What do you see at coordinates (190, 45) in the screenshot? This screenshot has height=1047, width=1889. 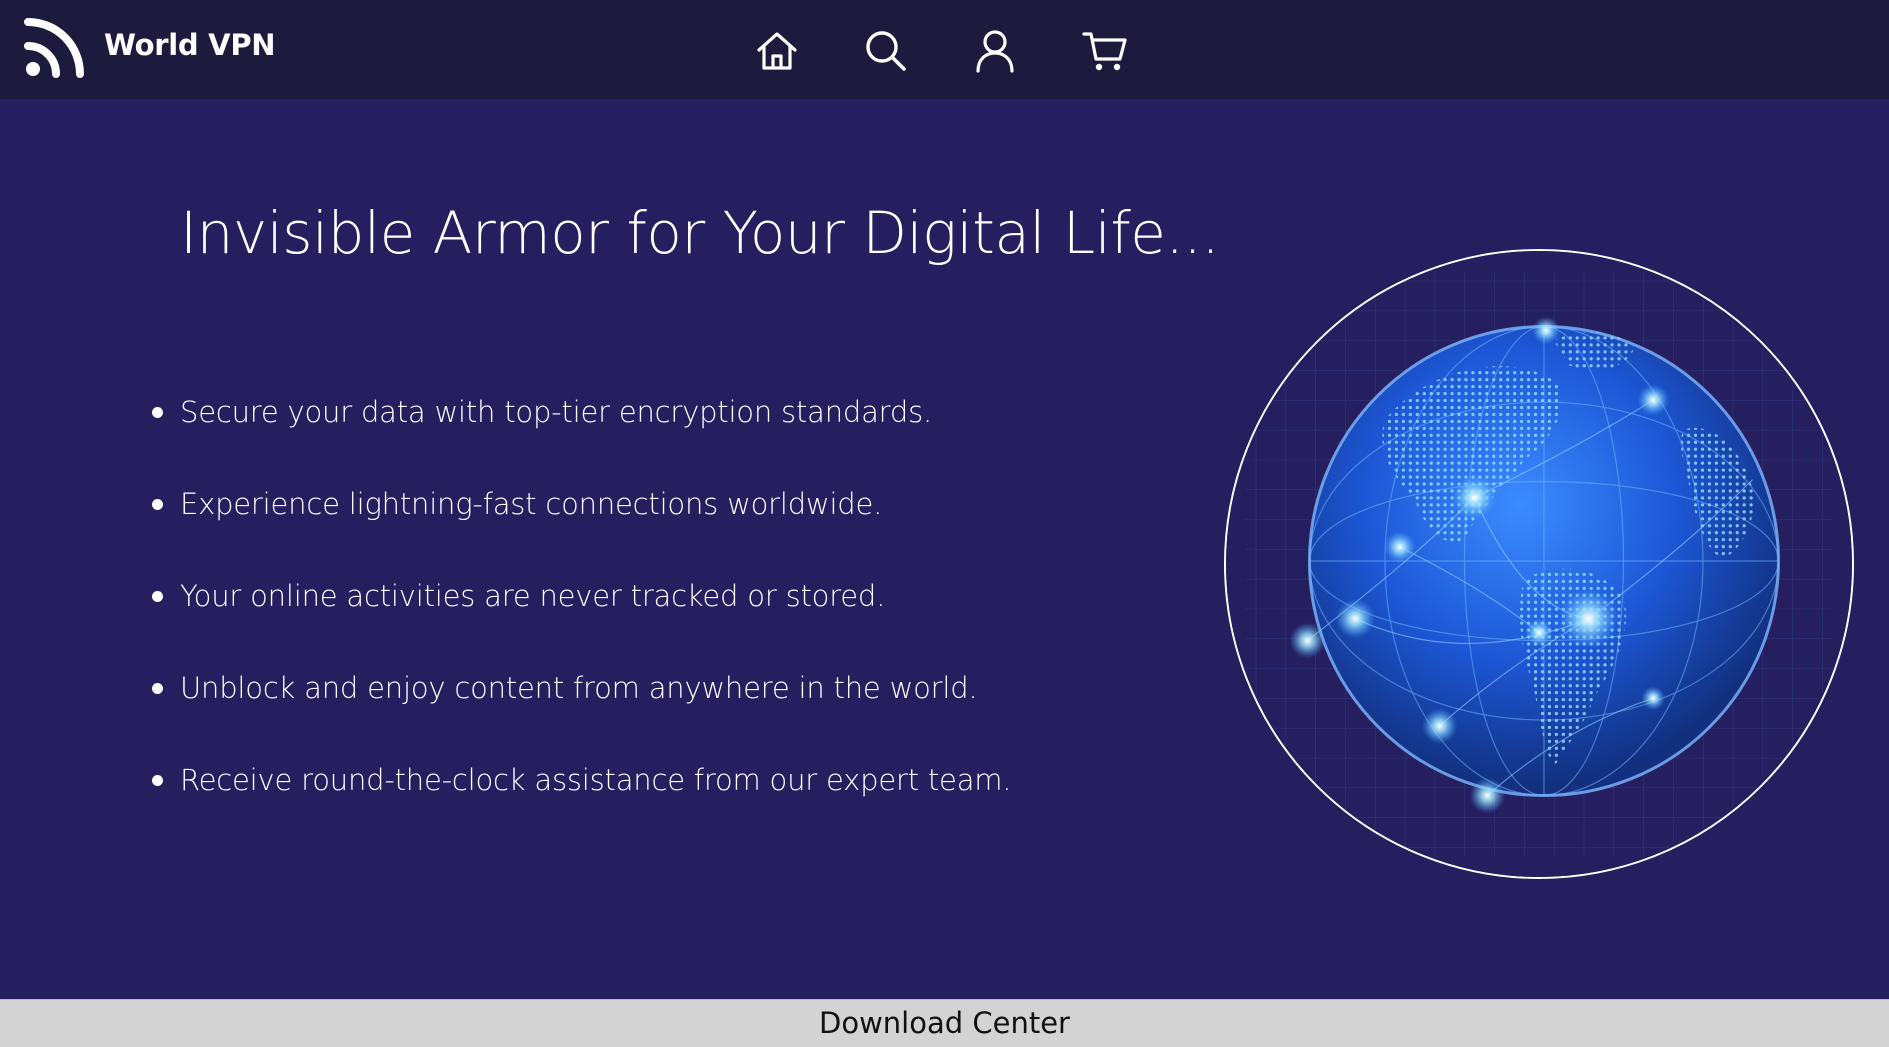 I see `brand-name: World VPN` at bounding box center [190, 45].